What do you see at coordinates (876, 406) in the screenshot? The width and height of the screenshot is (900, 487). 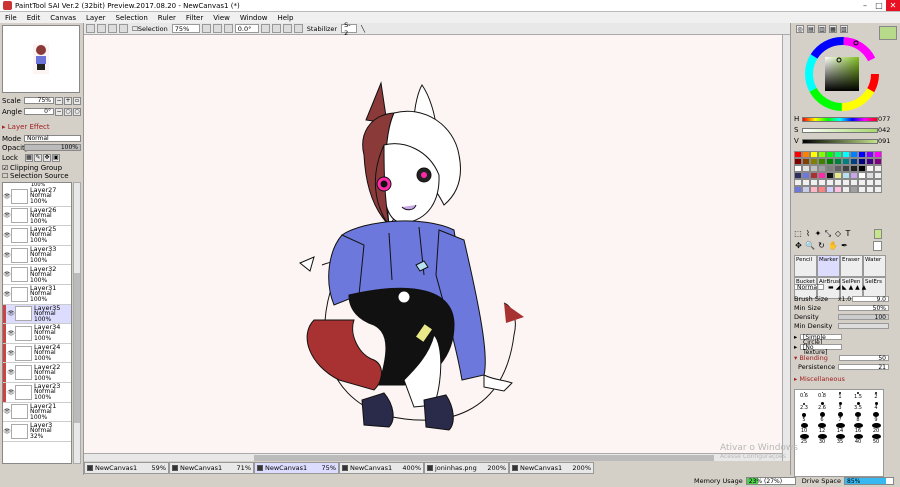 I see `brush-size-preset: 4` at bounding box center [876, 406].